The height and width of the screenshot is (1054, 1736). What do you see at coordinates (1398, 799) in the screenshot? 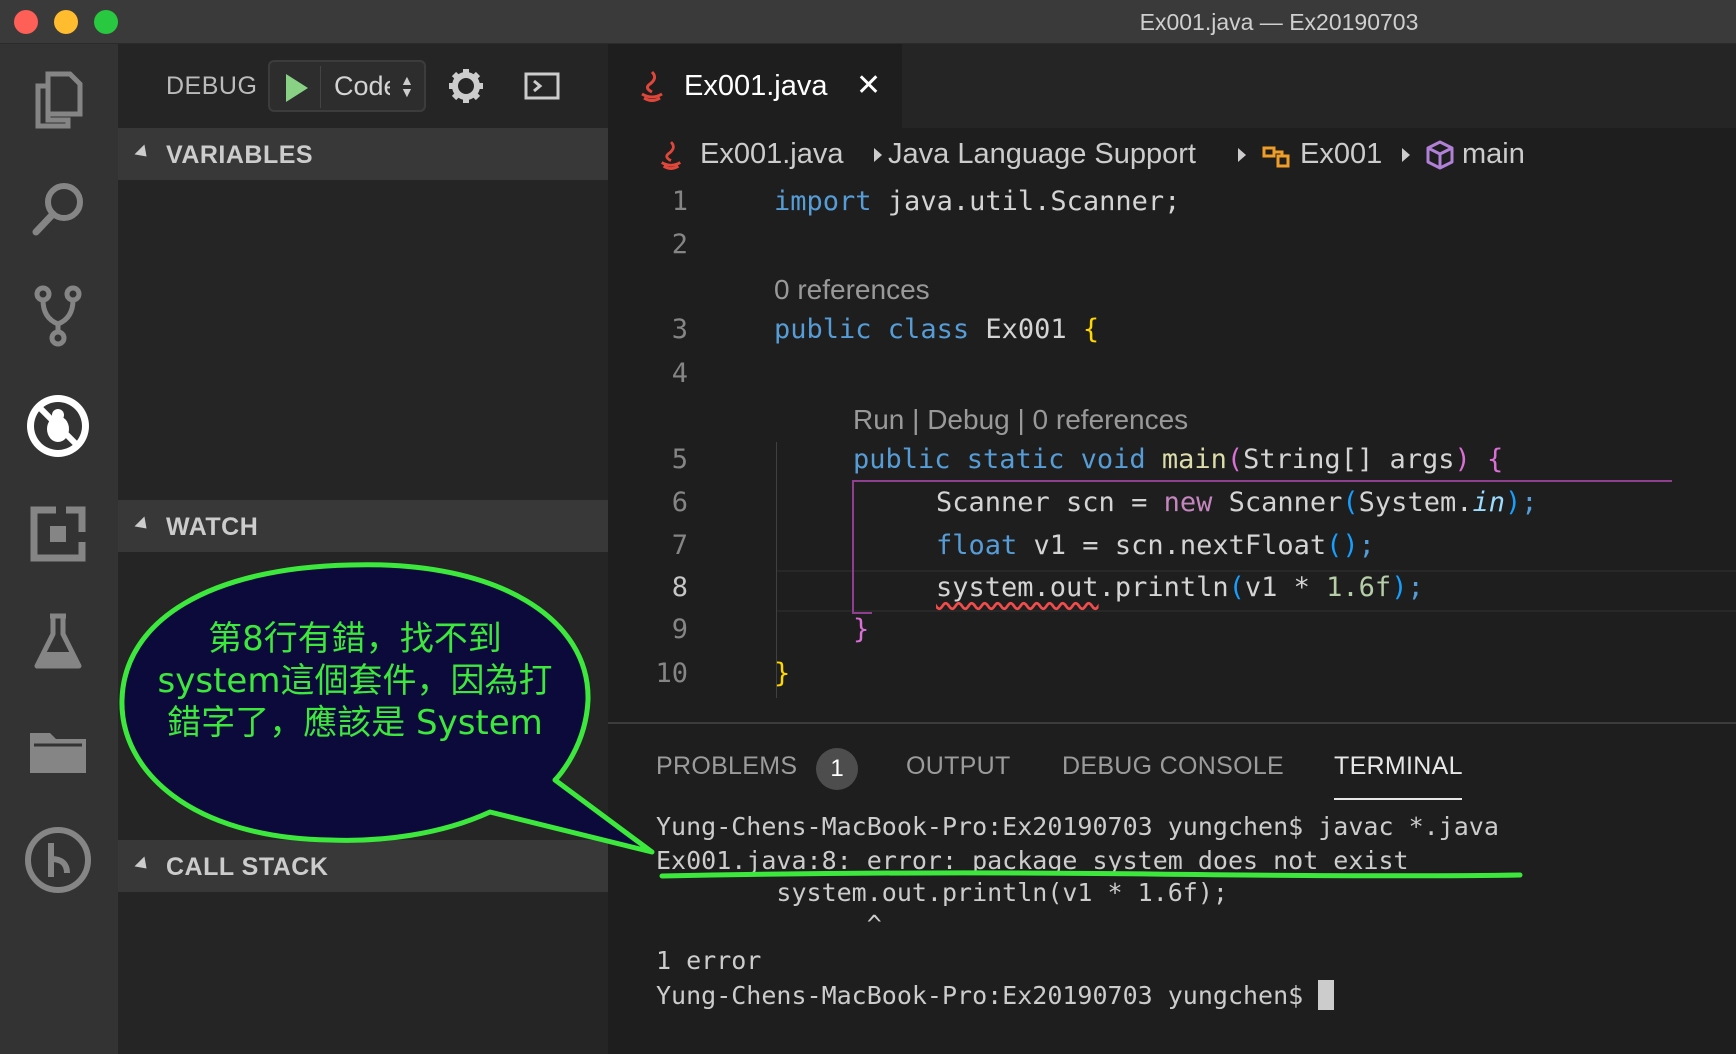
I see `active-tab-indicator` at bounding box center [1398, 799].